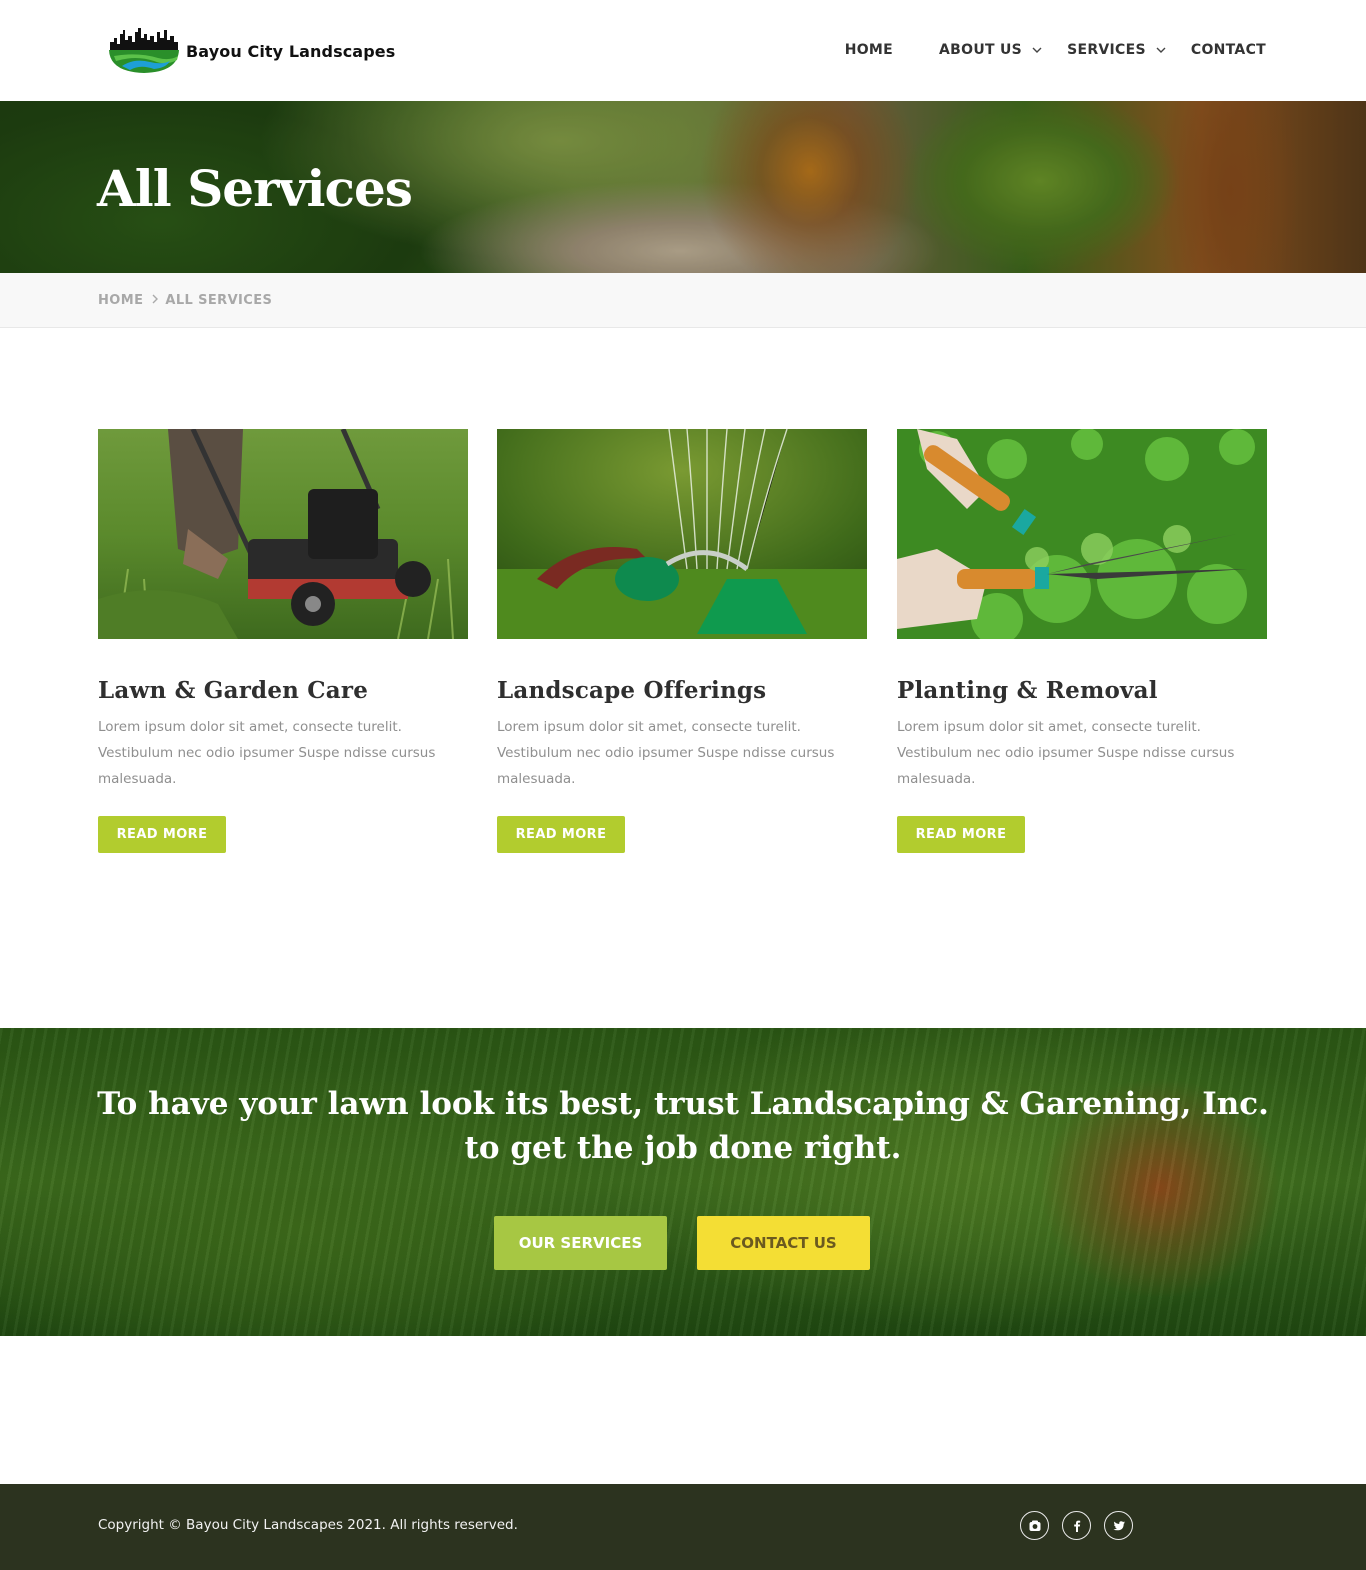 This screenshot has width=1366, height=1570. I want to click on social-links, so click(1083, 1525).